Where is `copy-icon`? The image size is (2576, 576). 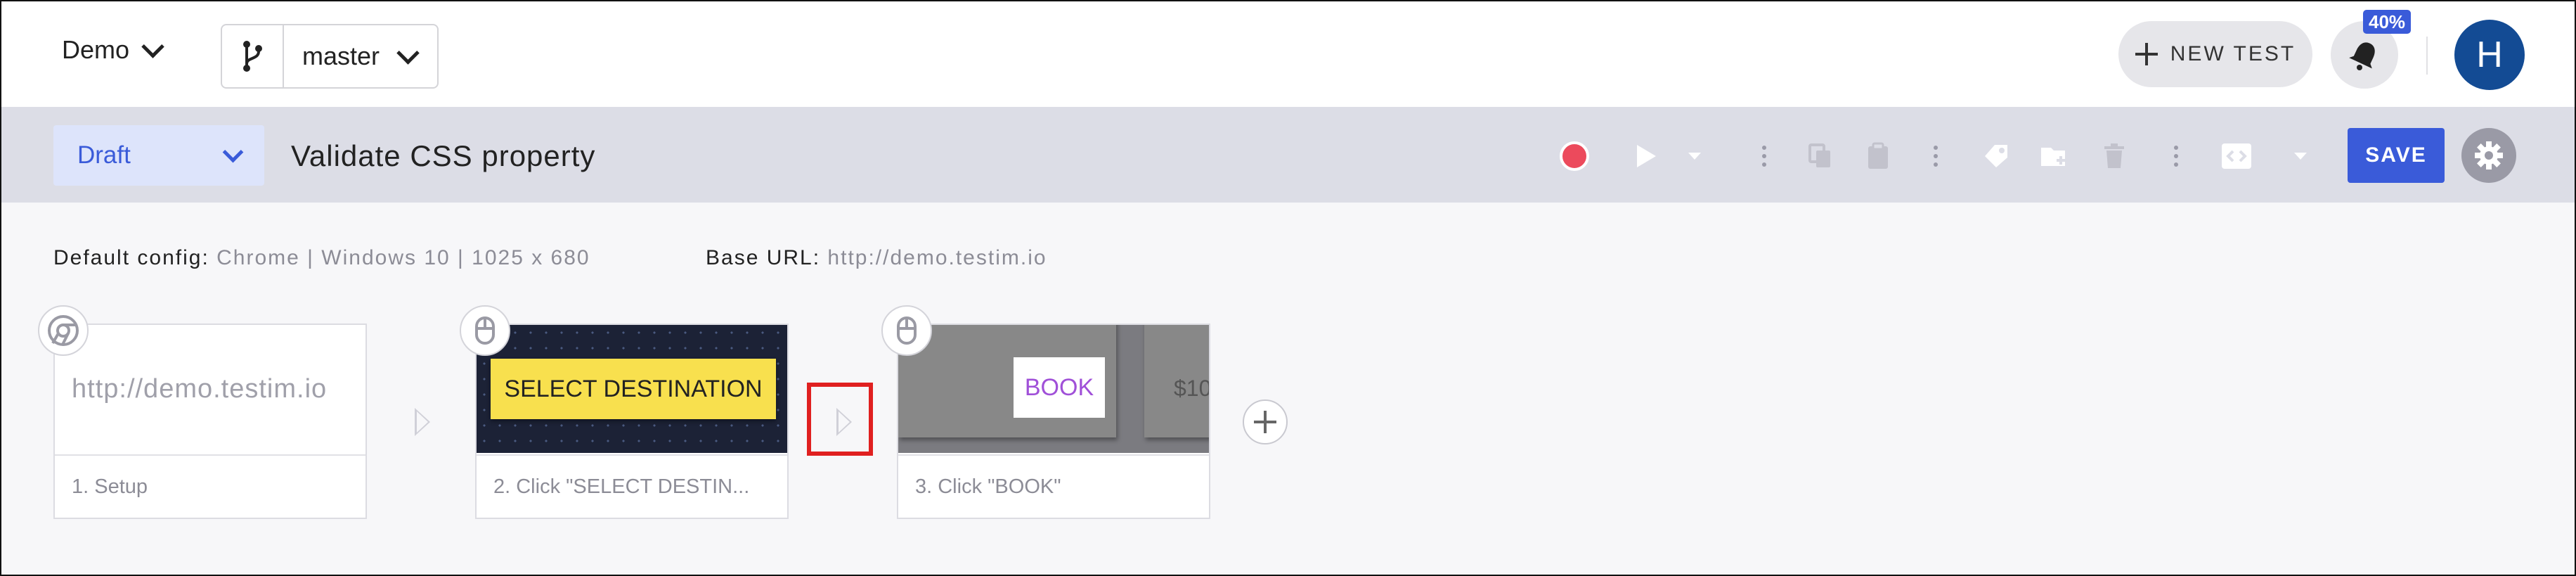 copy-icon is located at coordinates (1819, 155).